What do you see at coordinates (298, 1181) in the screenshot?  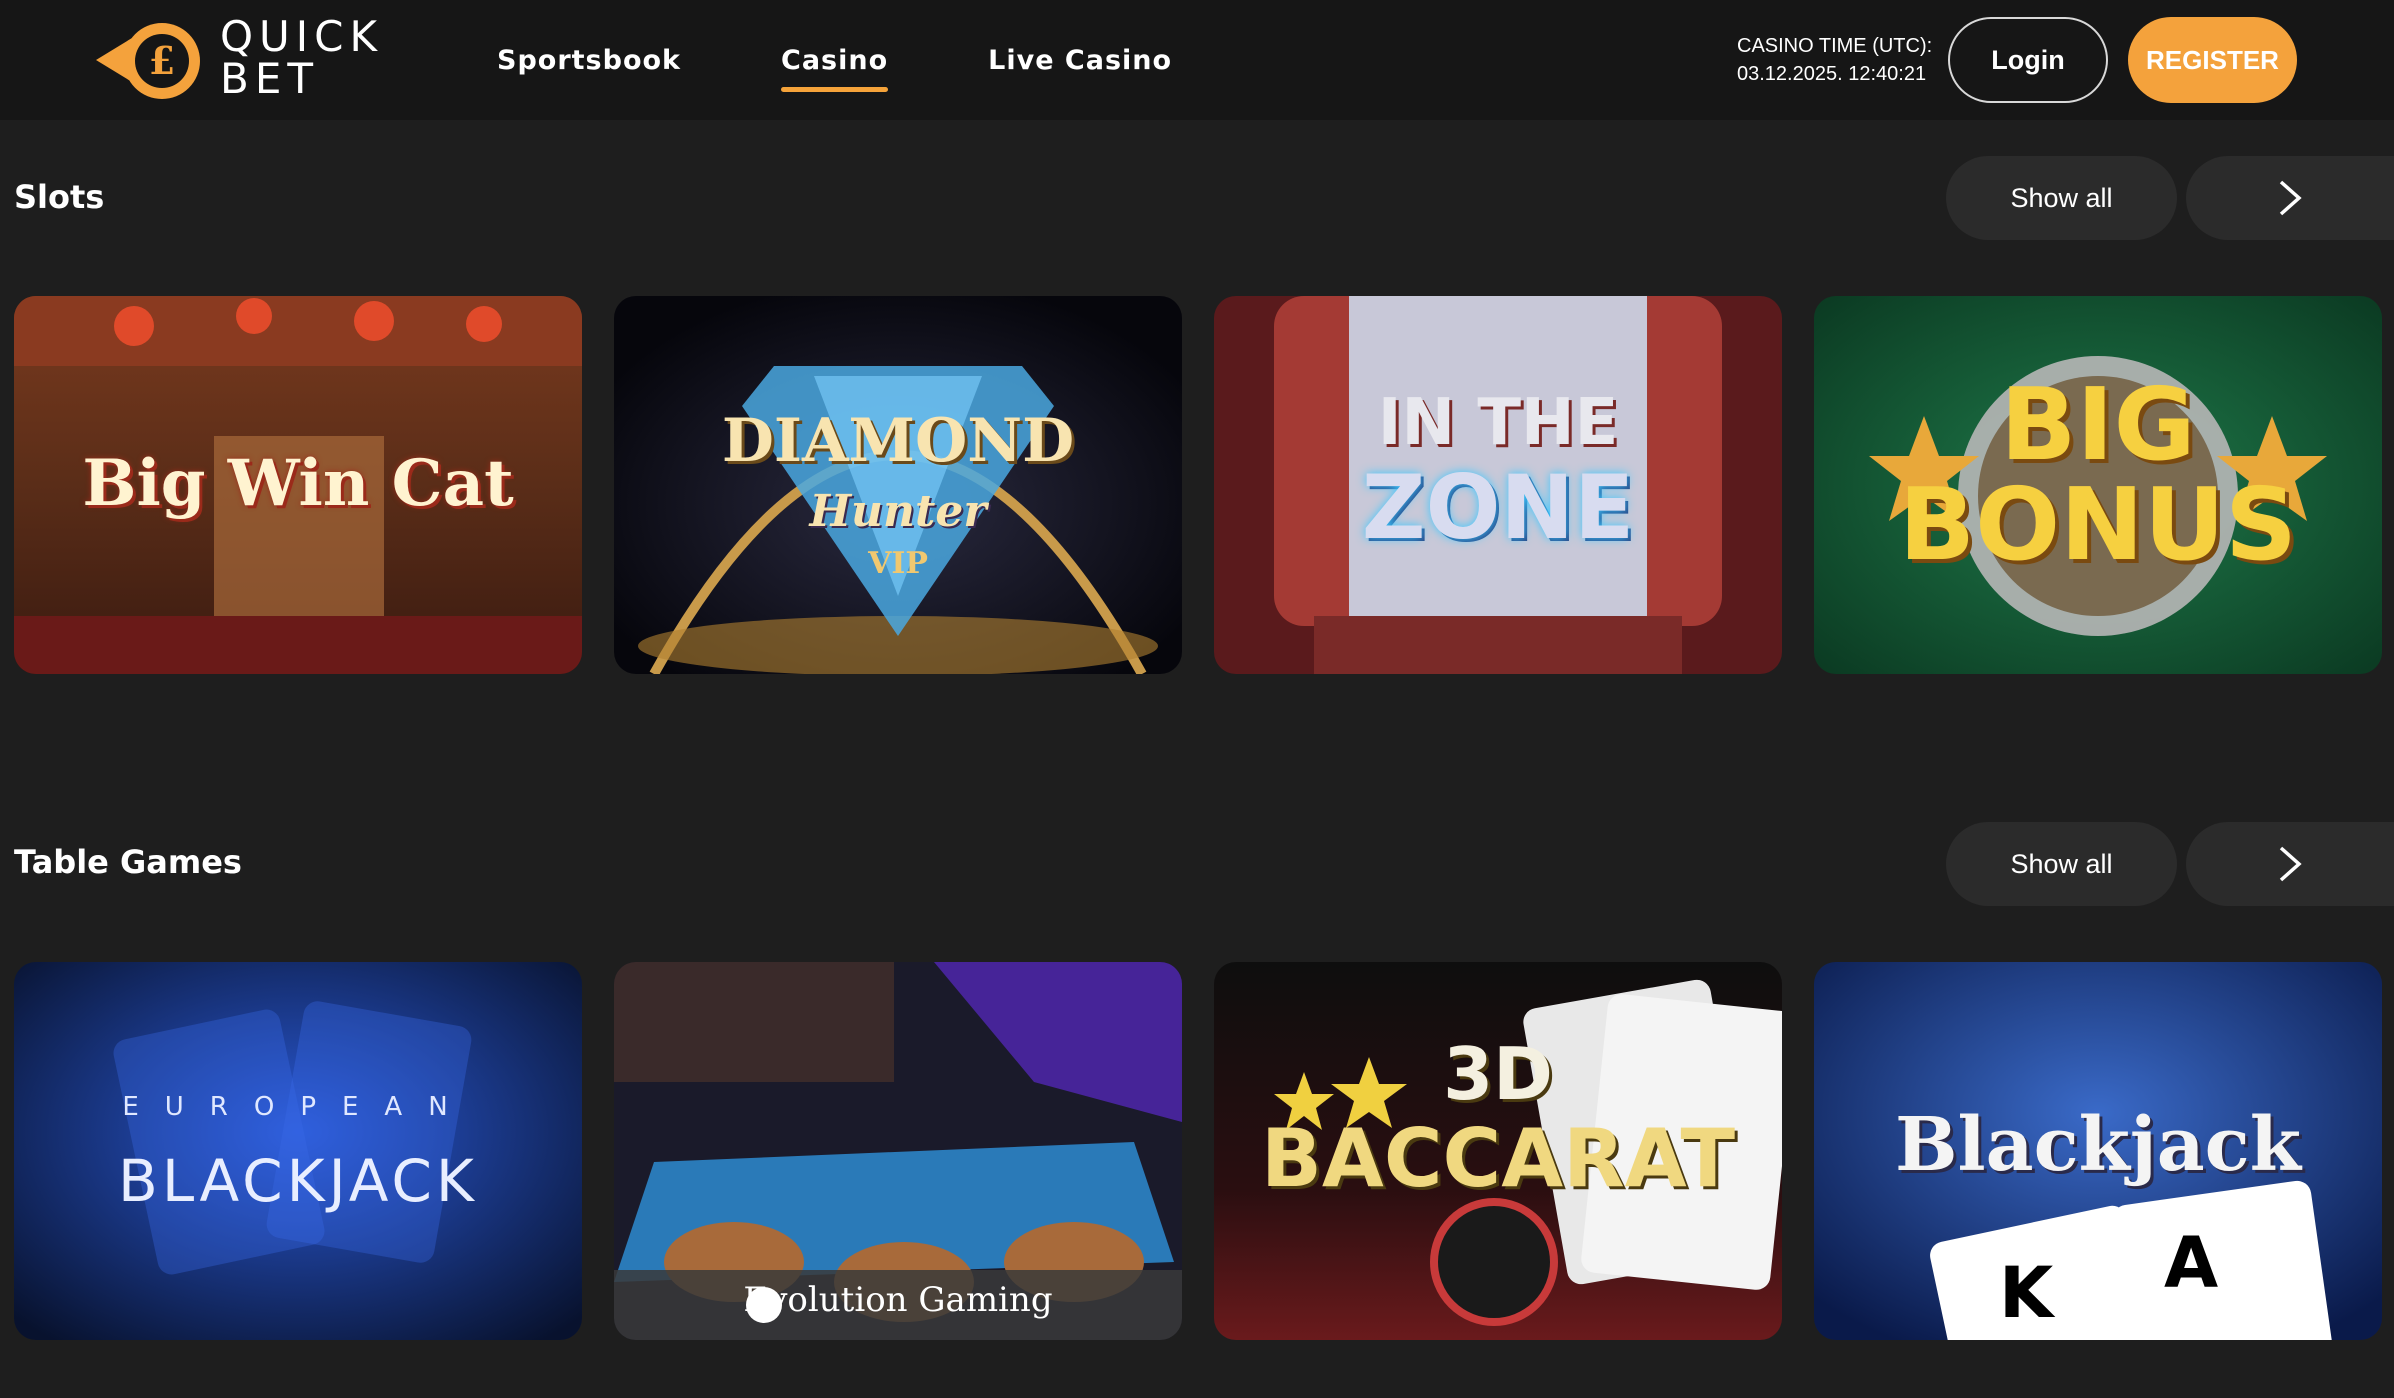 I see `game-subtitle: BLACKJACK` at bounding box center [298, 1181].